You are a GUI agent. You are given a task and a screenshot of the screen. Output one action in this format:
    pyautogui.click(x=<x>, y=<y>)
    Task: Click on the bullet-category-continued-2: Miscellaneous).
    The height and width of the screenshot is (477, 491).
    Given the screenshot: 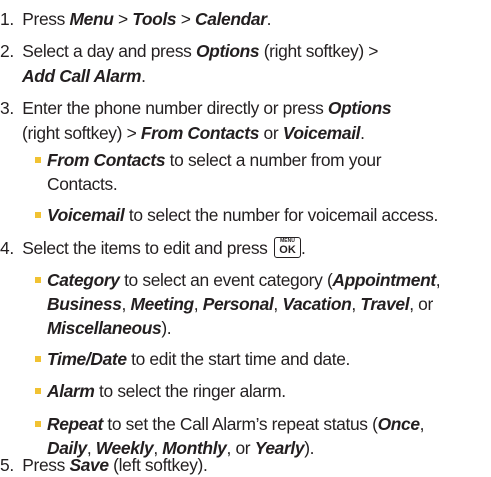 What is the action you would take?
    pyautogui.click(x=109, y=328)
    